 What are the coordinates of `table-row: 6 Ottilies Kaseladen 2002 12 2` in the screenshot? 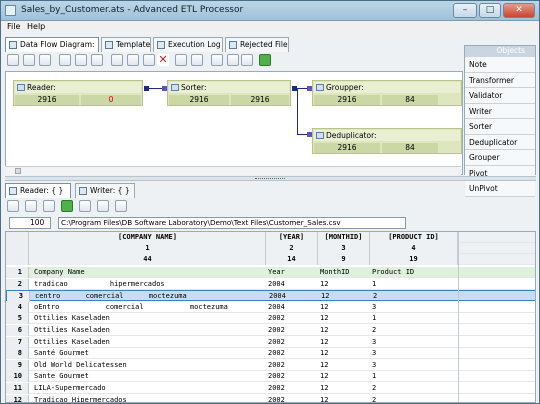 It's located at (270, 330).